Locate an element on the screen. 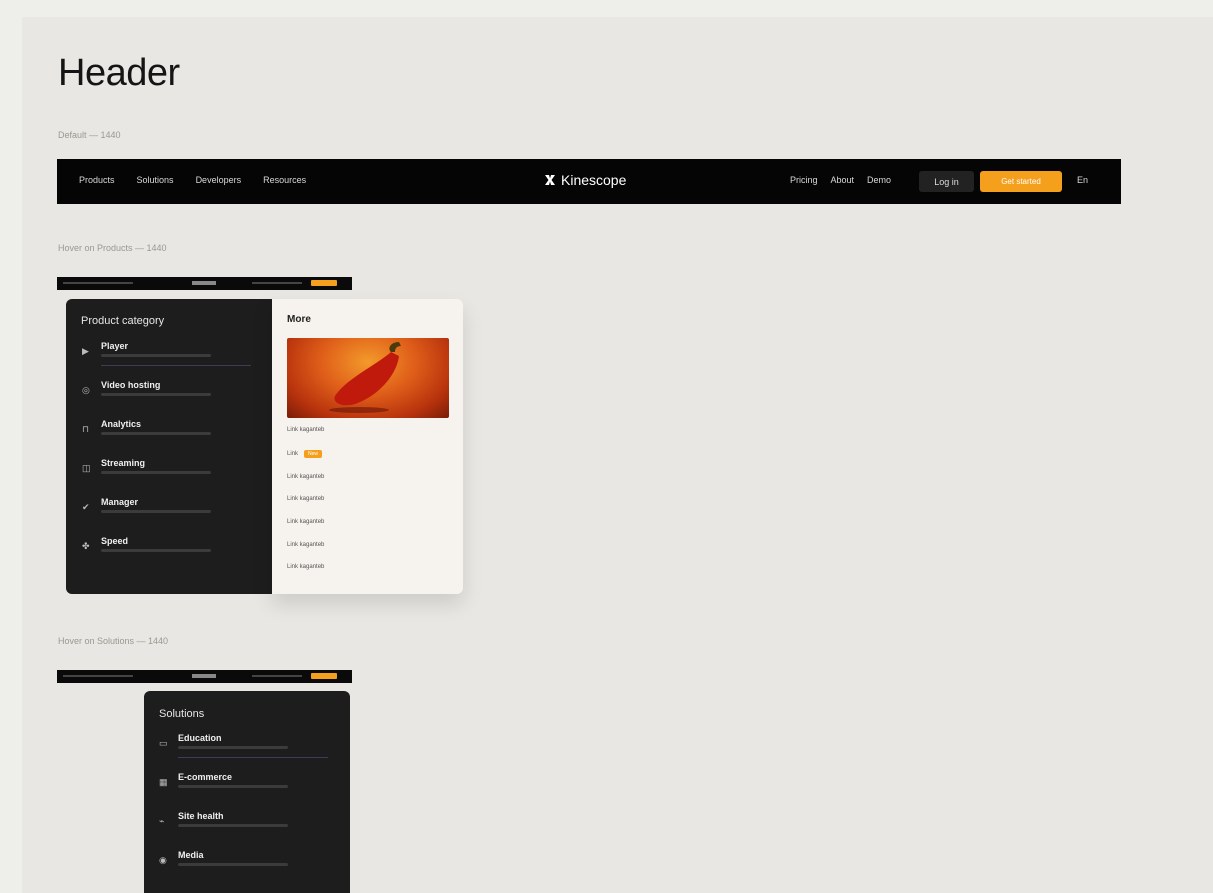 This screenshot has height=893, width=1213. promo-image is located at coordinates (368, 378).